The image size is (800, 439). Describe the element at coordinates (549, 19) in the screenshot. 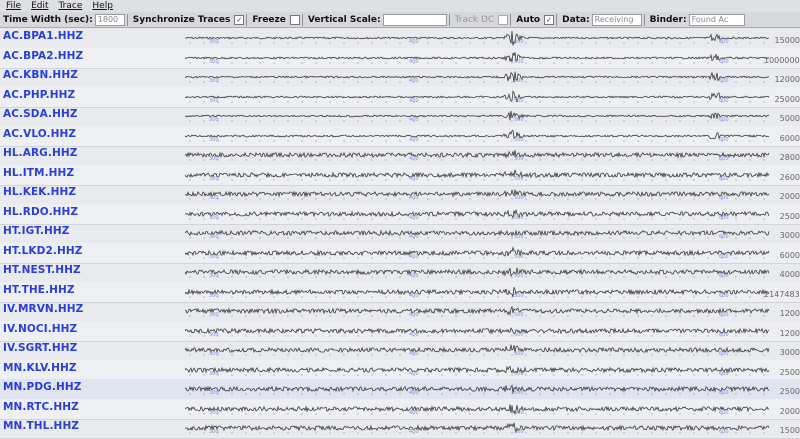

I see `auto-checkbox: ✓` at that location.